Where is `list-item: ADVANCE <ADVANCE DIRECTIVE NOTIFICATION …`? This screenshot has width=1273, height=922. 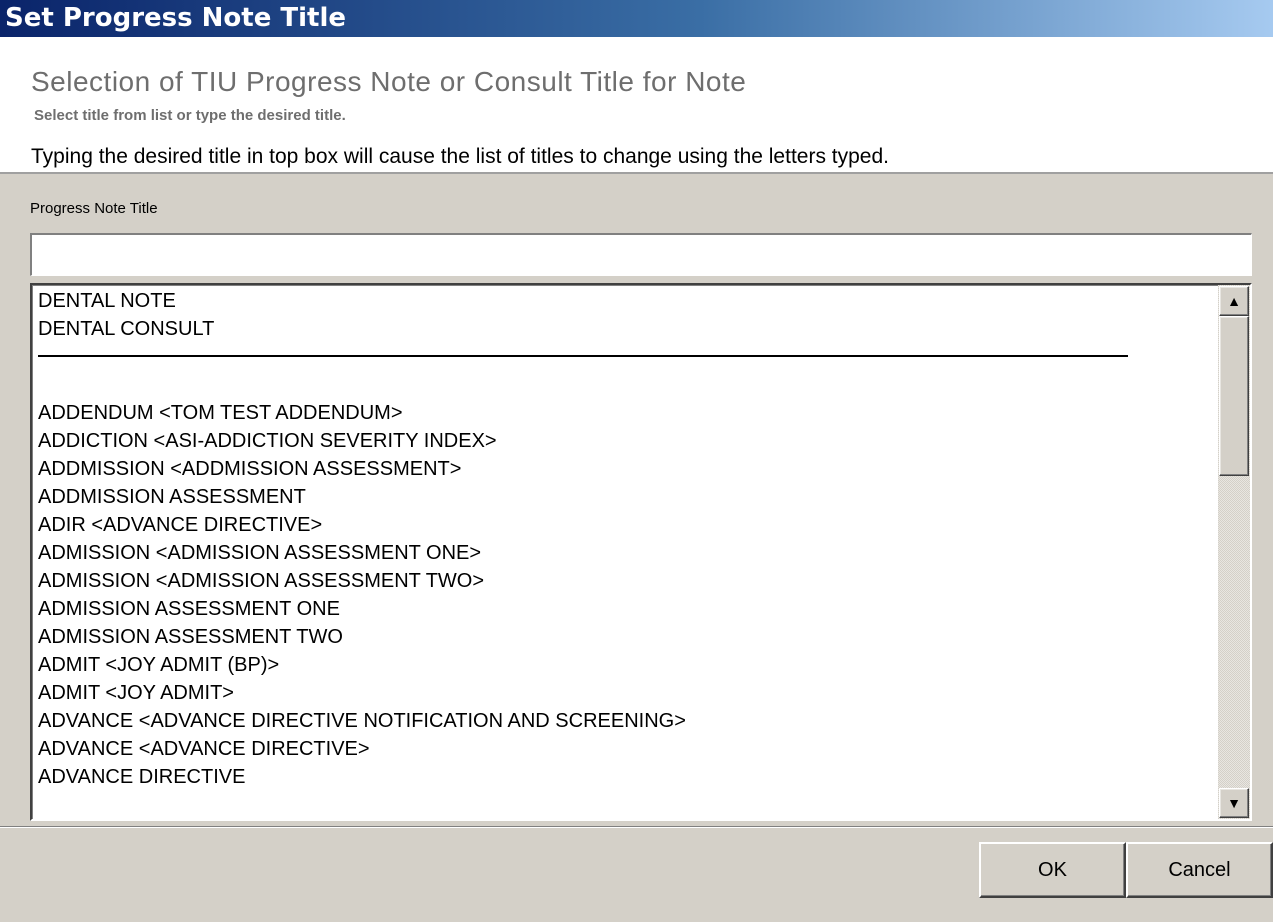 list-item: ADVANCE <ADVANCE DIRECTIVE NOTIFICATION … is located at coordinates (628, 721).